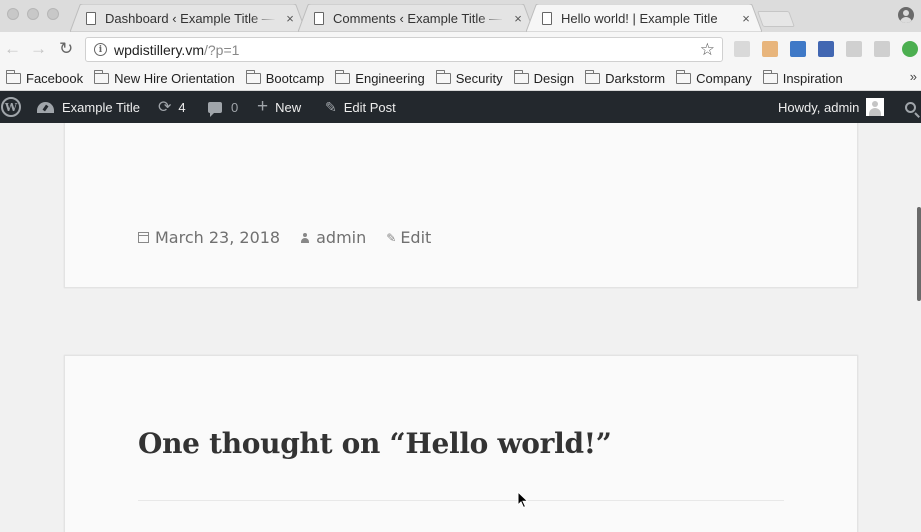 This screenshot has height=532, width=921. What do you see at coordinates (263, 106) in the screenshot?
I see `plus-icon: +` at bounding box center [263, 106].